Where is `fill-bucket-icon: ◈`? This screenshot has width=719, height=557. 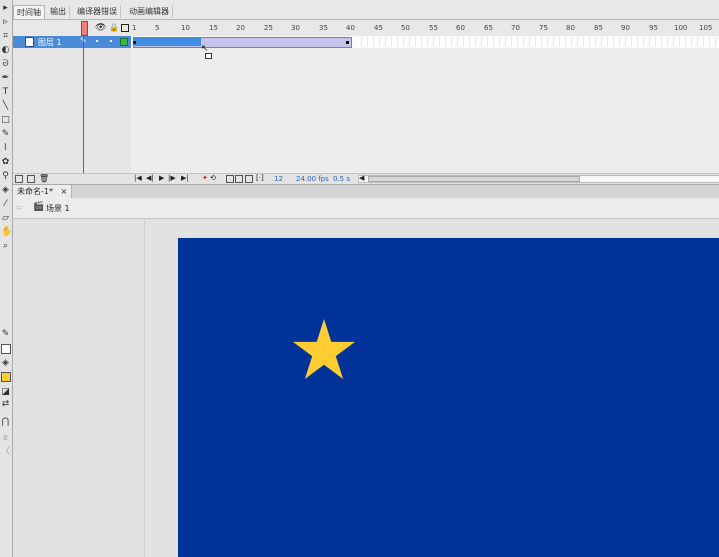
fill-bucket-icon: ◈ is located at coordinates (5, 363).